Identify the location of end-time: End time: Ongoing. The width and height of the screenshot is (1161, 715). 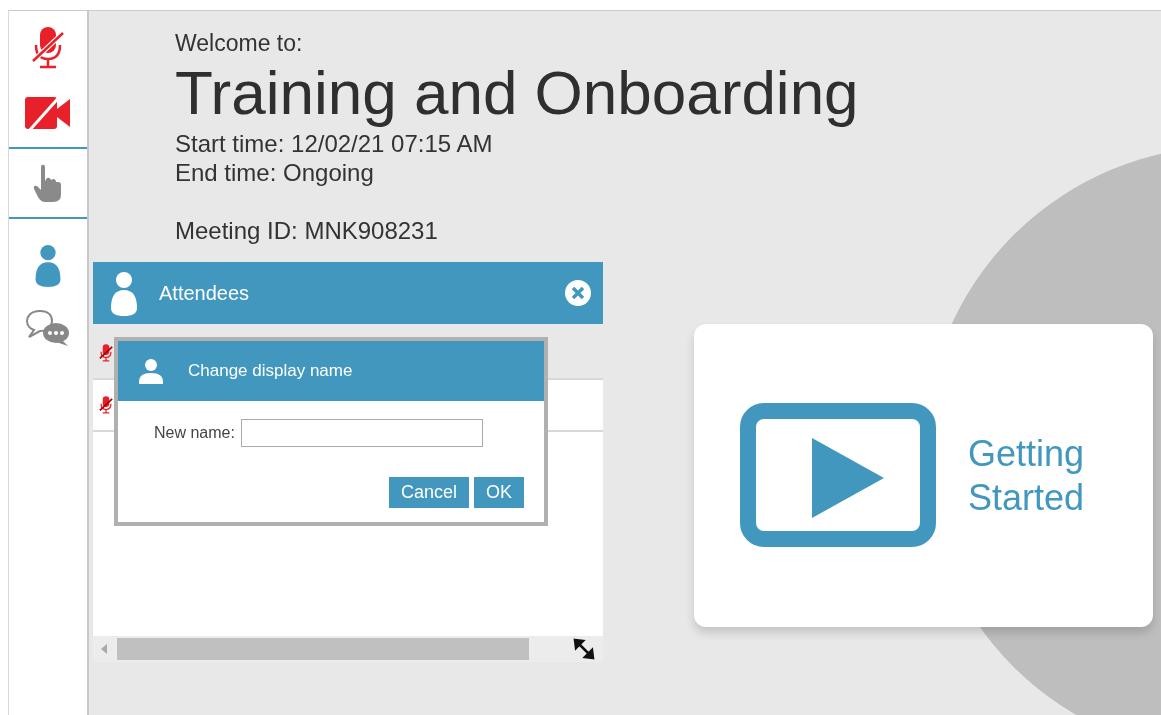
(275, 172).